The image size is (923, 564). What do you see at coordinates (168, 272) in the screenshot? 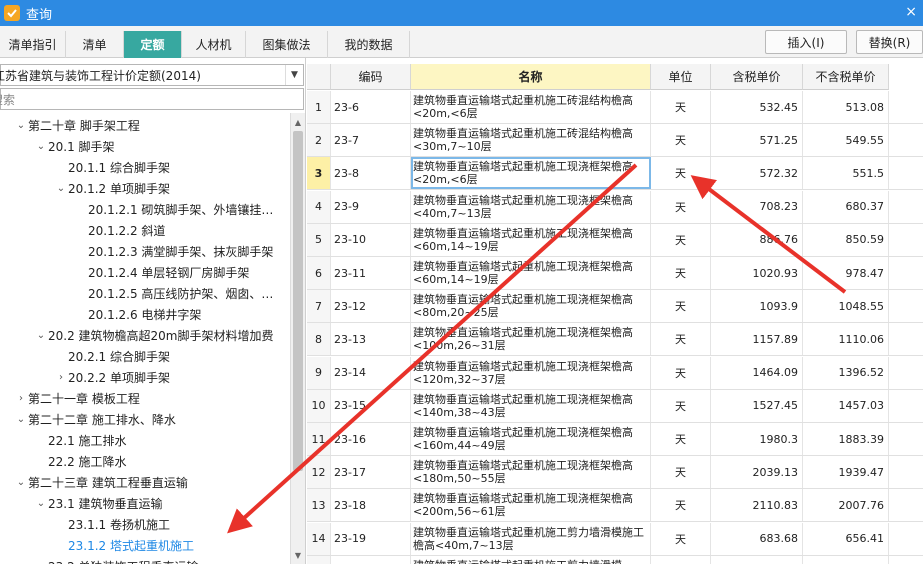
I see `tree-node: 20.1.2.4 单层轻钢厂房脚手架` at bounding box center [168, 272].